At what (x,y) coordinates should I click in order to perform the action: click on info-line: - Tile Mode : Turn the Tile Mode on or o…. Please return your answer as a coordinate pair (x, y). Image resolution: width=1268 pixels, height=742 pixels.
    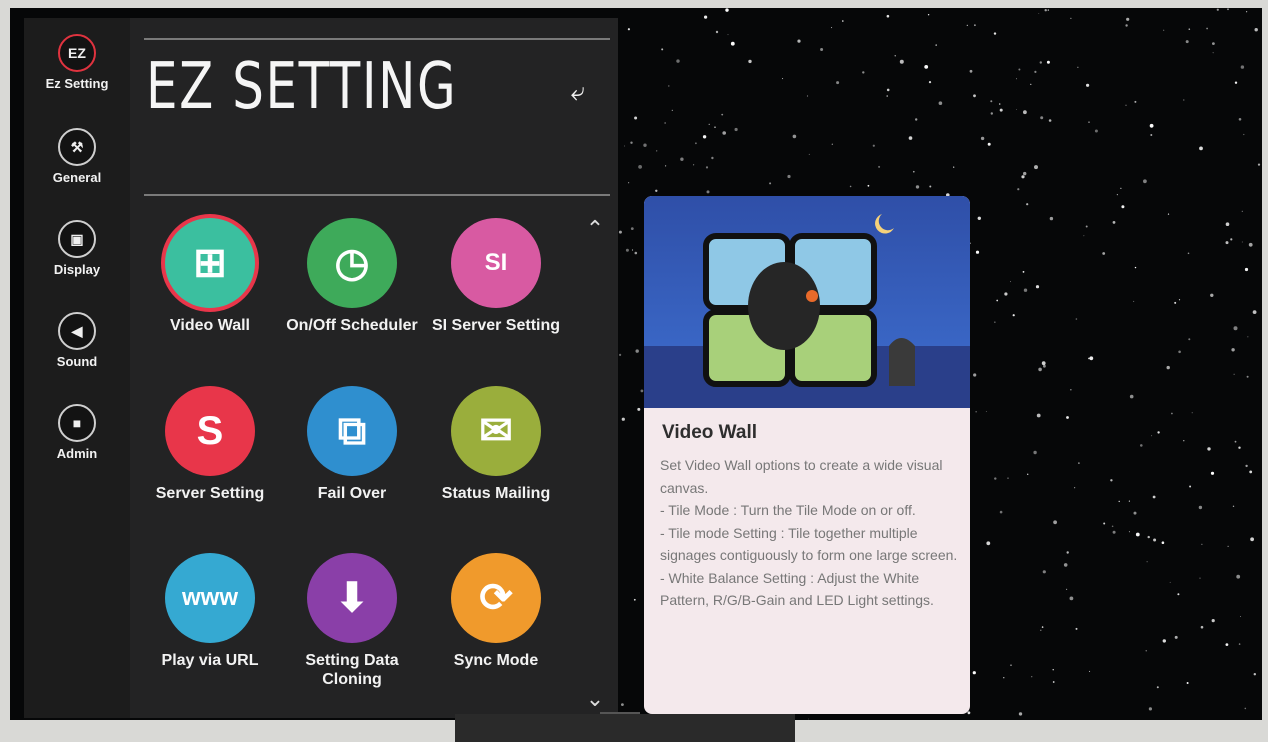
    Looking at the image, I should click on (788, 510).